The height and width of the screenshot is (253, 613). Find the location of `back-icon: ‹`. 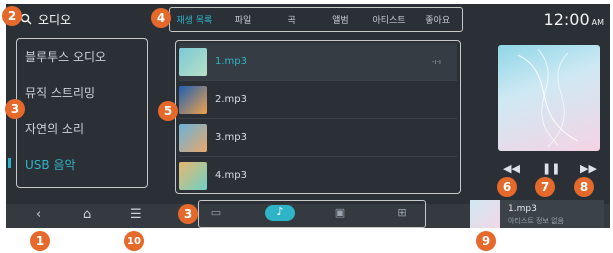

back-icon: ‹ is located at coordinates (38, 214).